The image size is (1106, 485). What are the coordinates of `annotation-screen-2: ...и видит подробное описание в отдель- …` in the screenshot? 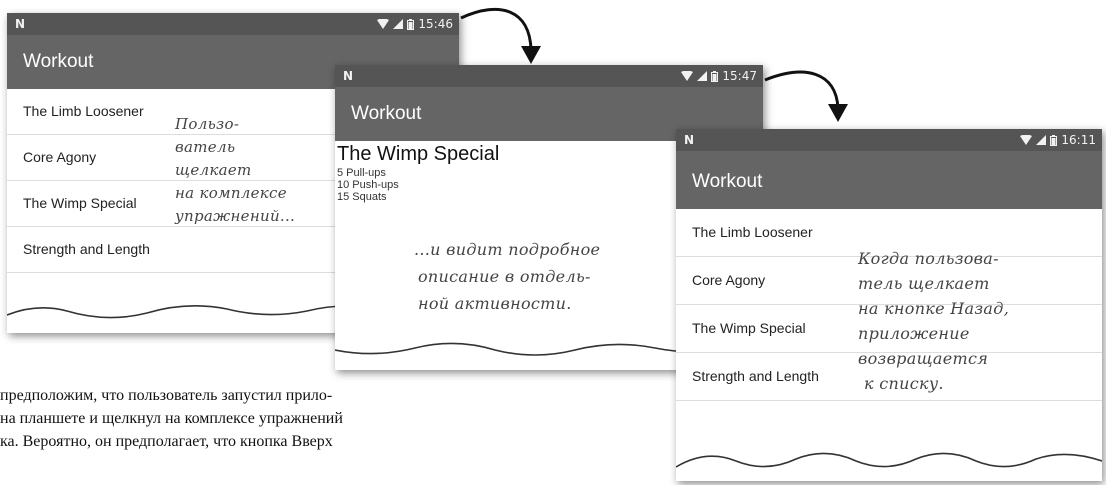 It's located at (507, 276).